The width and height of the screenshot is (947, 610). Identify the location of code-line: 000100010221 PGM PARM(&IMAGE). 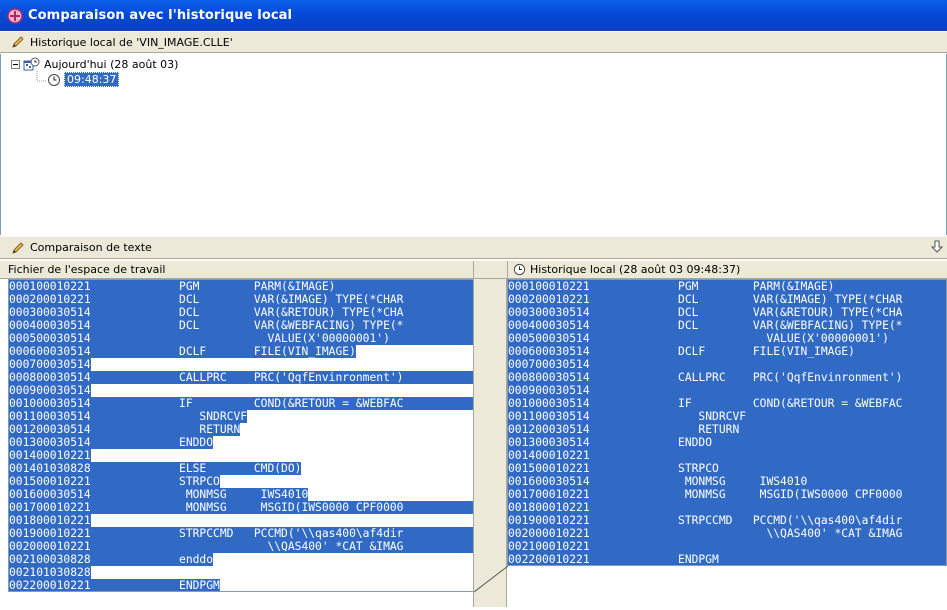
(241, 286).